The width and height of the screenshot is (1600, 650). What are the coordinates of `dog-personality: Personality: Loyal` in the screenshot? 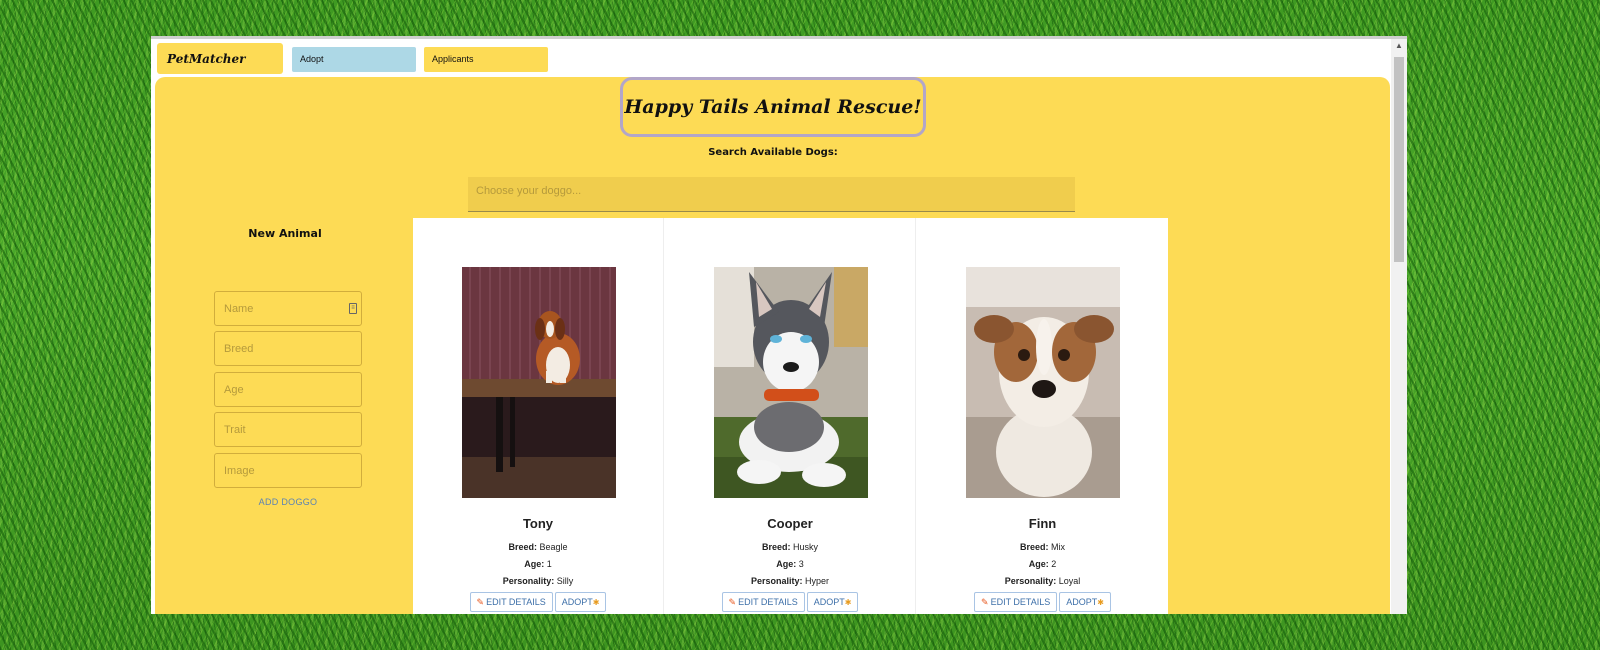 It's located at (1042, 581).